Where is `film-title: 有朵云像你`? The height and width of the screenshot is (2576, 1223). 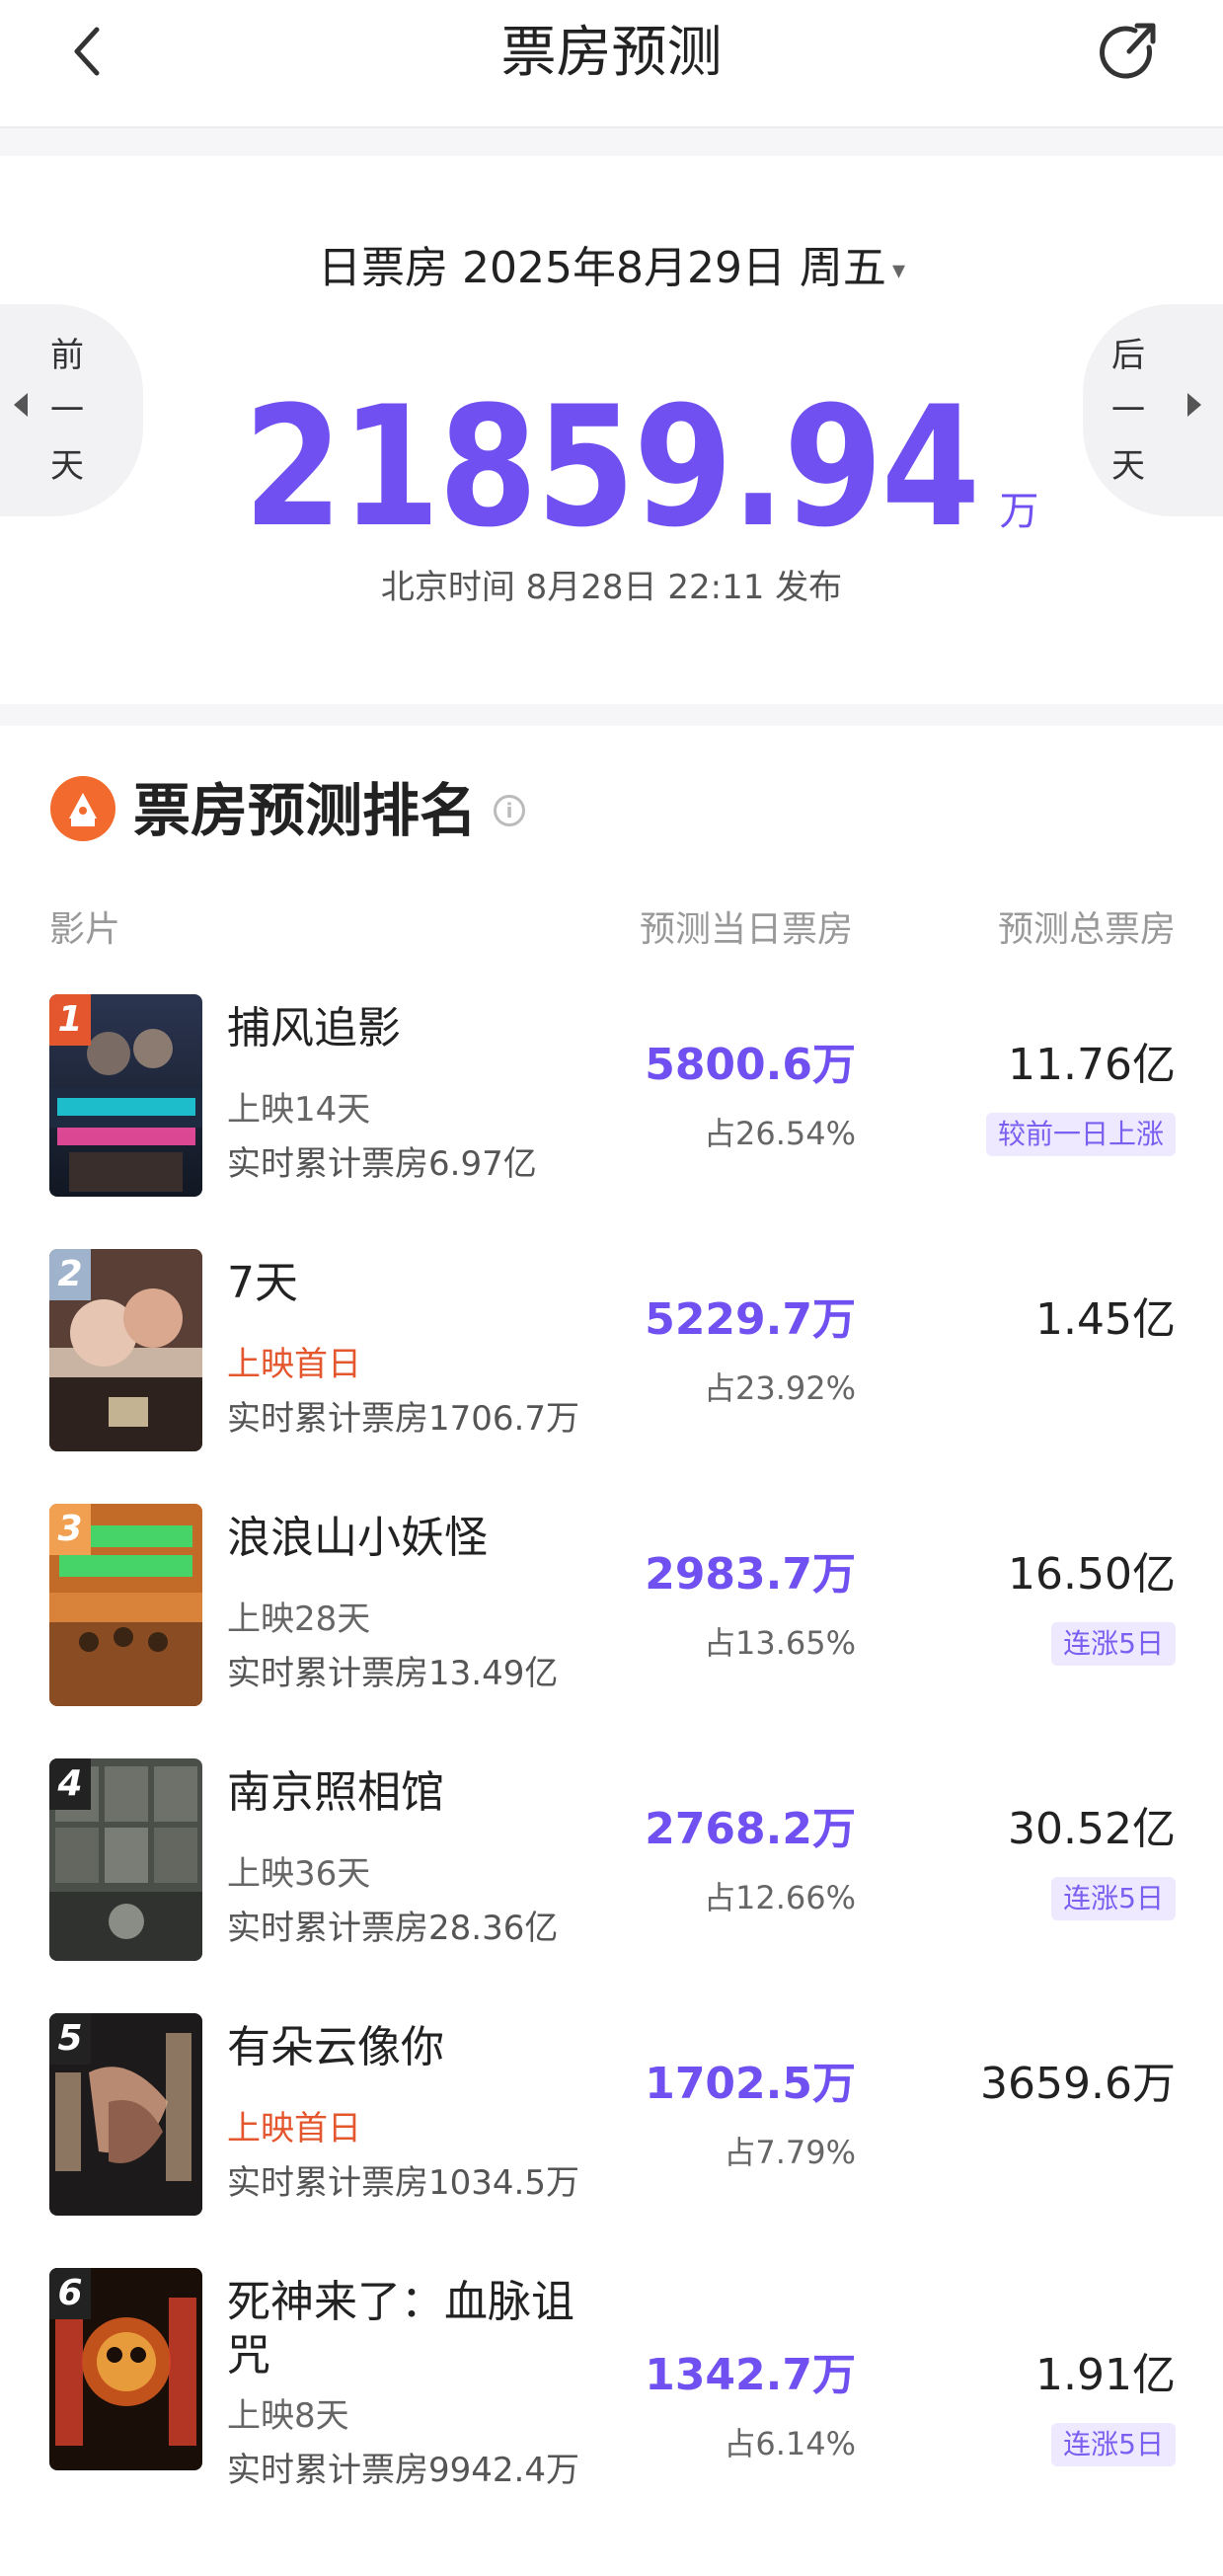 film-title: 有朵云像你 is located at coordinates (335, 2047).